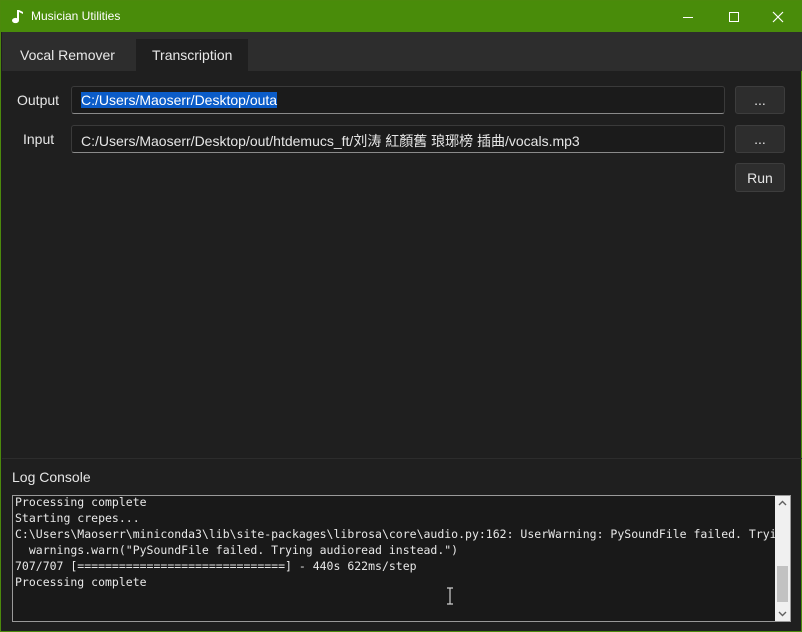 Image resolution: width=802 pixels, height=632 pixels. Describe the element at coordinates (51, 477) in the screenshot. I see `log-console-label: Log Console` at that location.